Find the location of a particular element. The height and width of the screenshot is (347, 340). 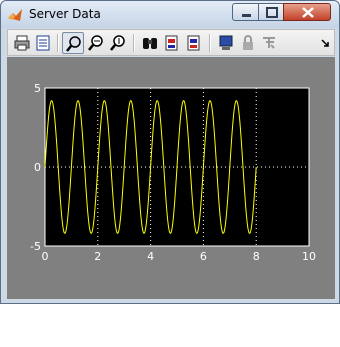

zoom-x-button is located at coordinates (96, 43).